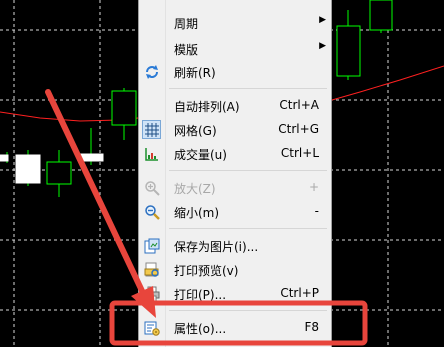 This screenshot has height=347, width=444. What do you see at coordinates (4, 158) in the screenshot?
I see `candle-1-body` at bounding box center [4, 158].